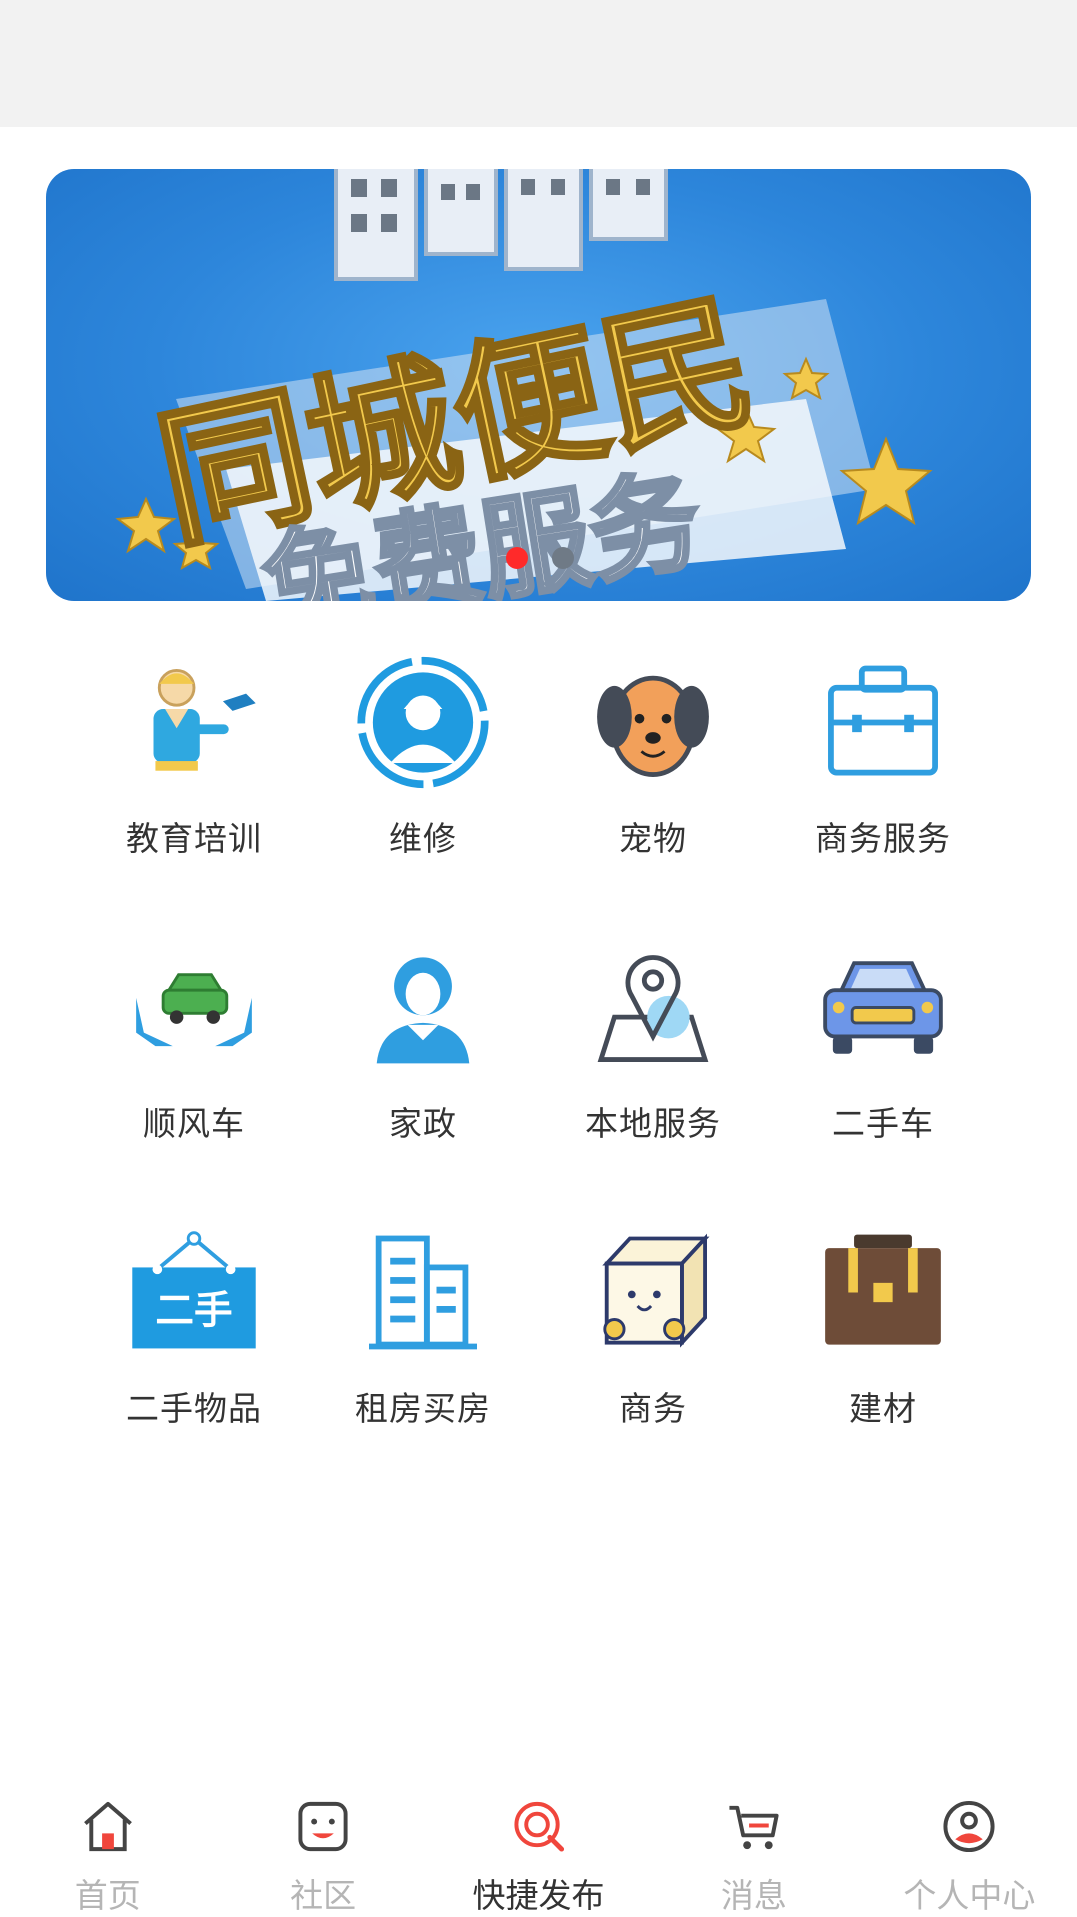  Describe the element at coordinates (653, 1408) in the screenshot. I see `category-label: 商务` at that location.